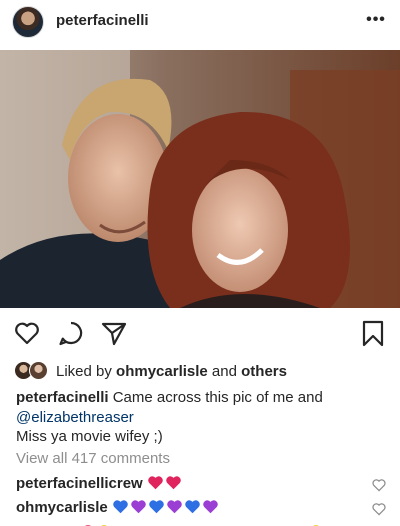 This screenshot has height=526, width=400. Describe the element at coordinates (79, 483) in the screenshot. I see `comment-username: peterfacinellicrew` at that location.